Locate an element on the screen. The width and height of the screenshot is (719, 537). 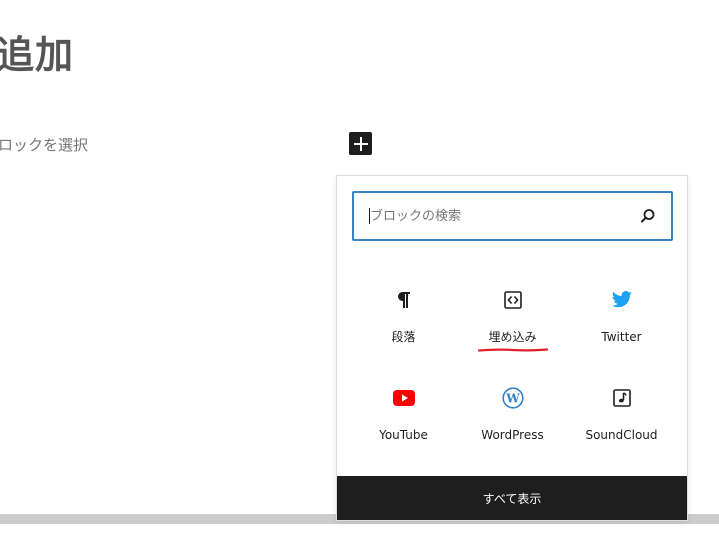
svg-text: W is located at coordinates (512, 399).